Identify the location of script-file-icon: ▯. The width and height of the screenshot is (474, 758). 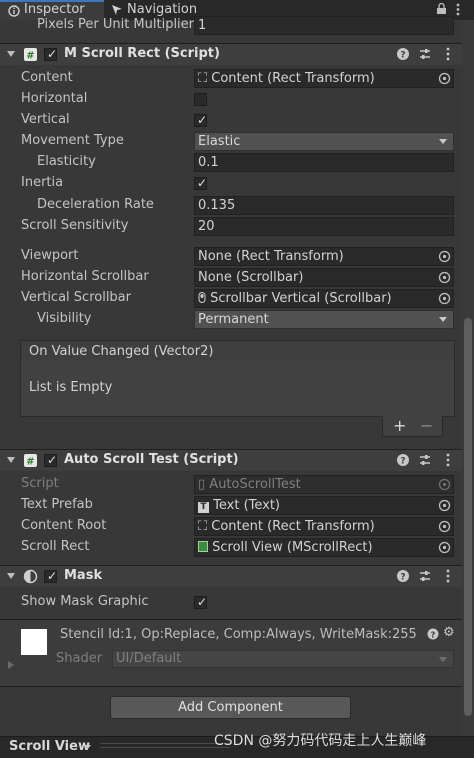
(202, 484).